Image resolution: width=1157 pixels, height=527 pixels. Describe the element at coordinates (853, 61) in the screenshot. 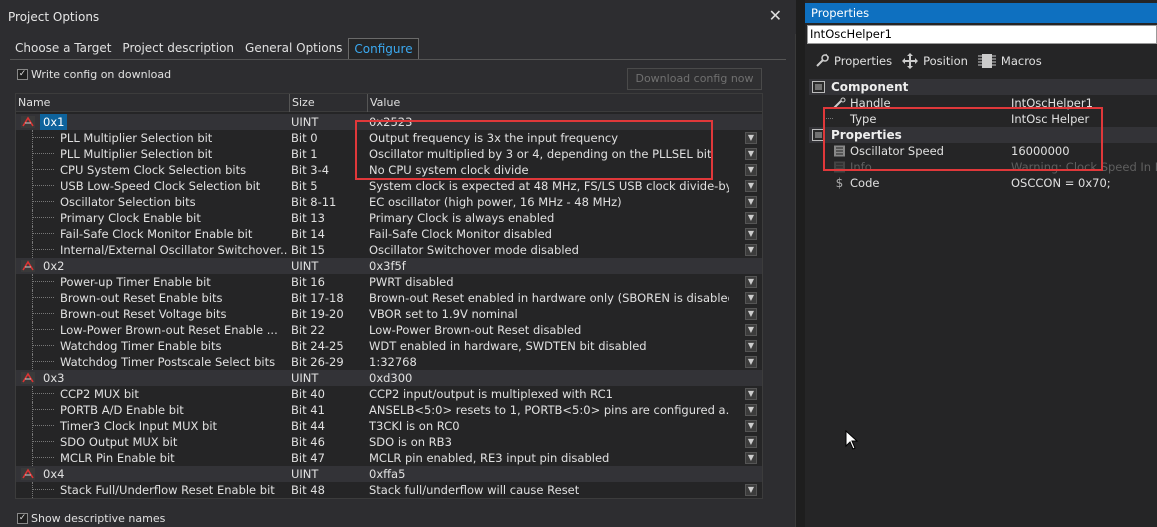

I see `properties-tool-button: Properties` at that location.